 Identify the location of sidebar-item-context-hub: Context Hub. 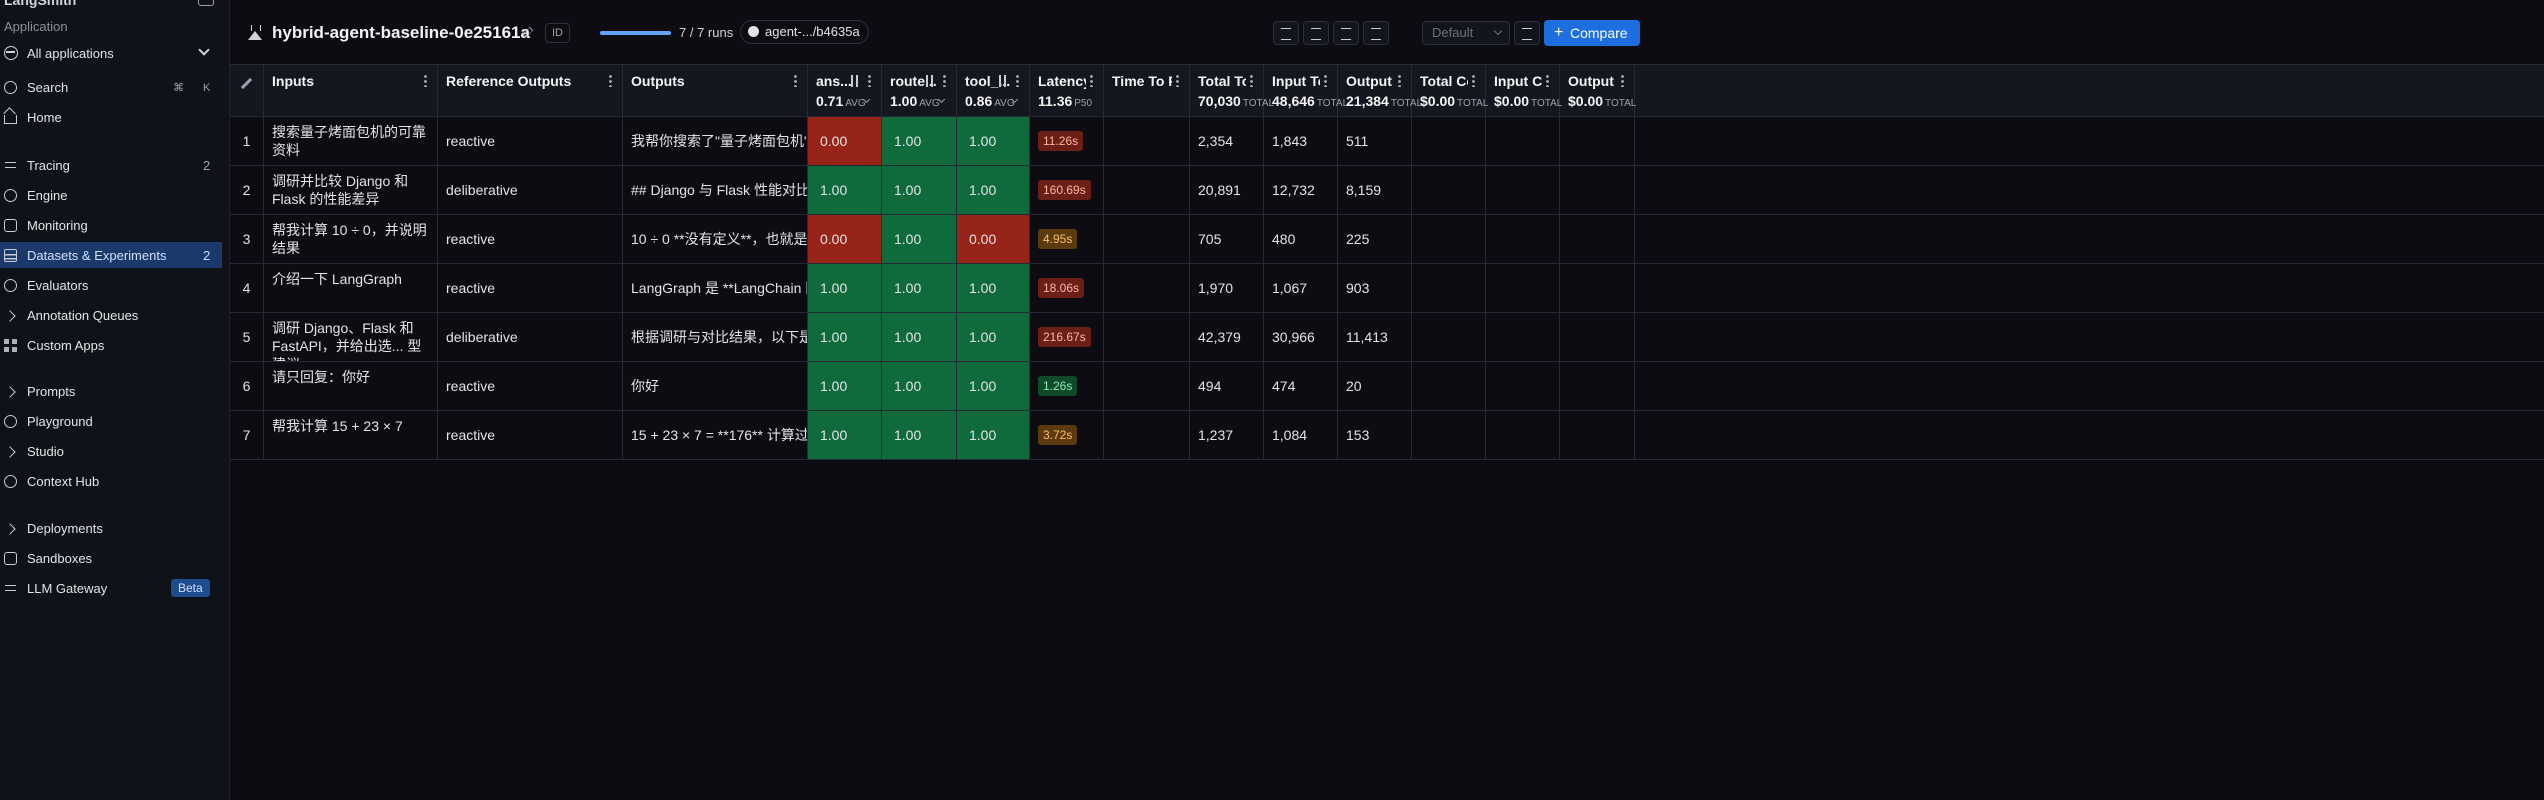
(111, 481).